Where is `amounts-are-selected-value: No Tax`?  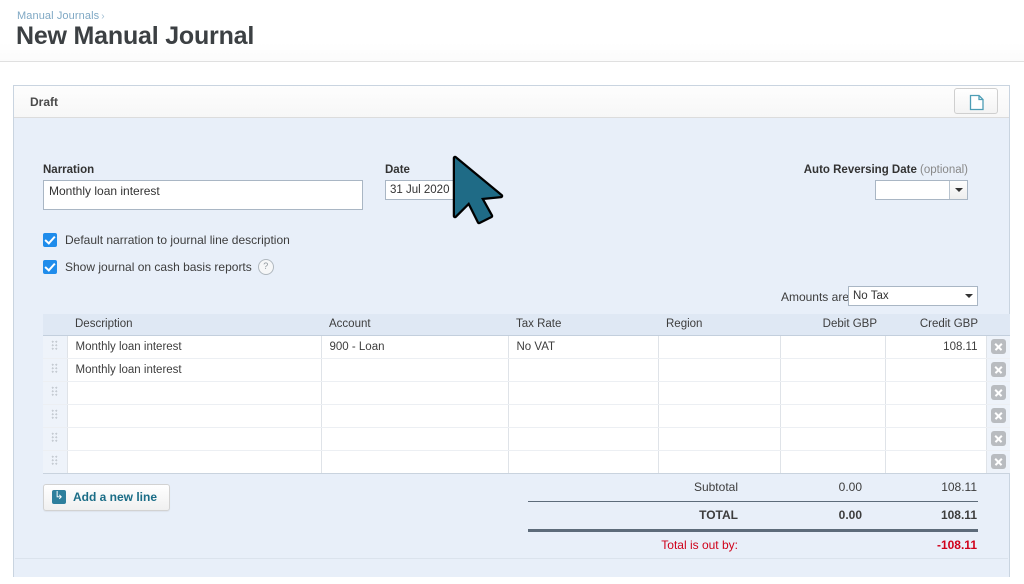
amounts-are-selected-value: No Tax is located at coordinates (871, 296).